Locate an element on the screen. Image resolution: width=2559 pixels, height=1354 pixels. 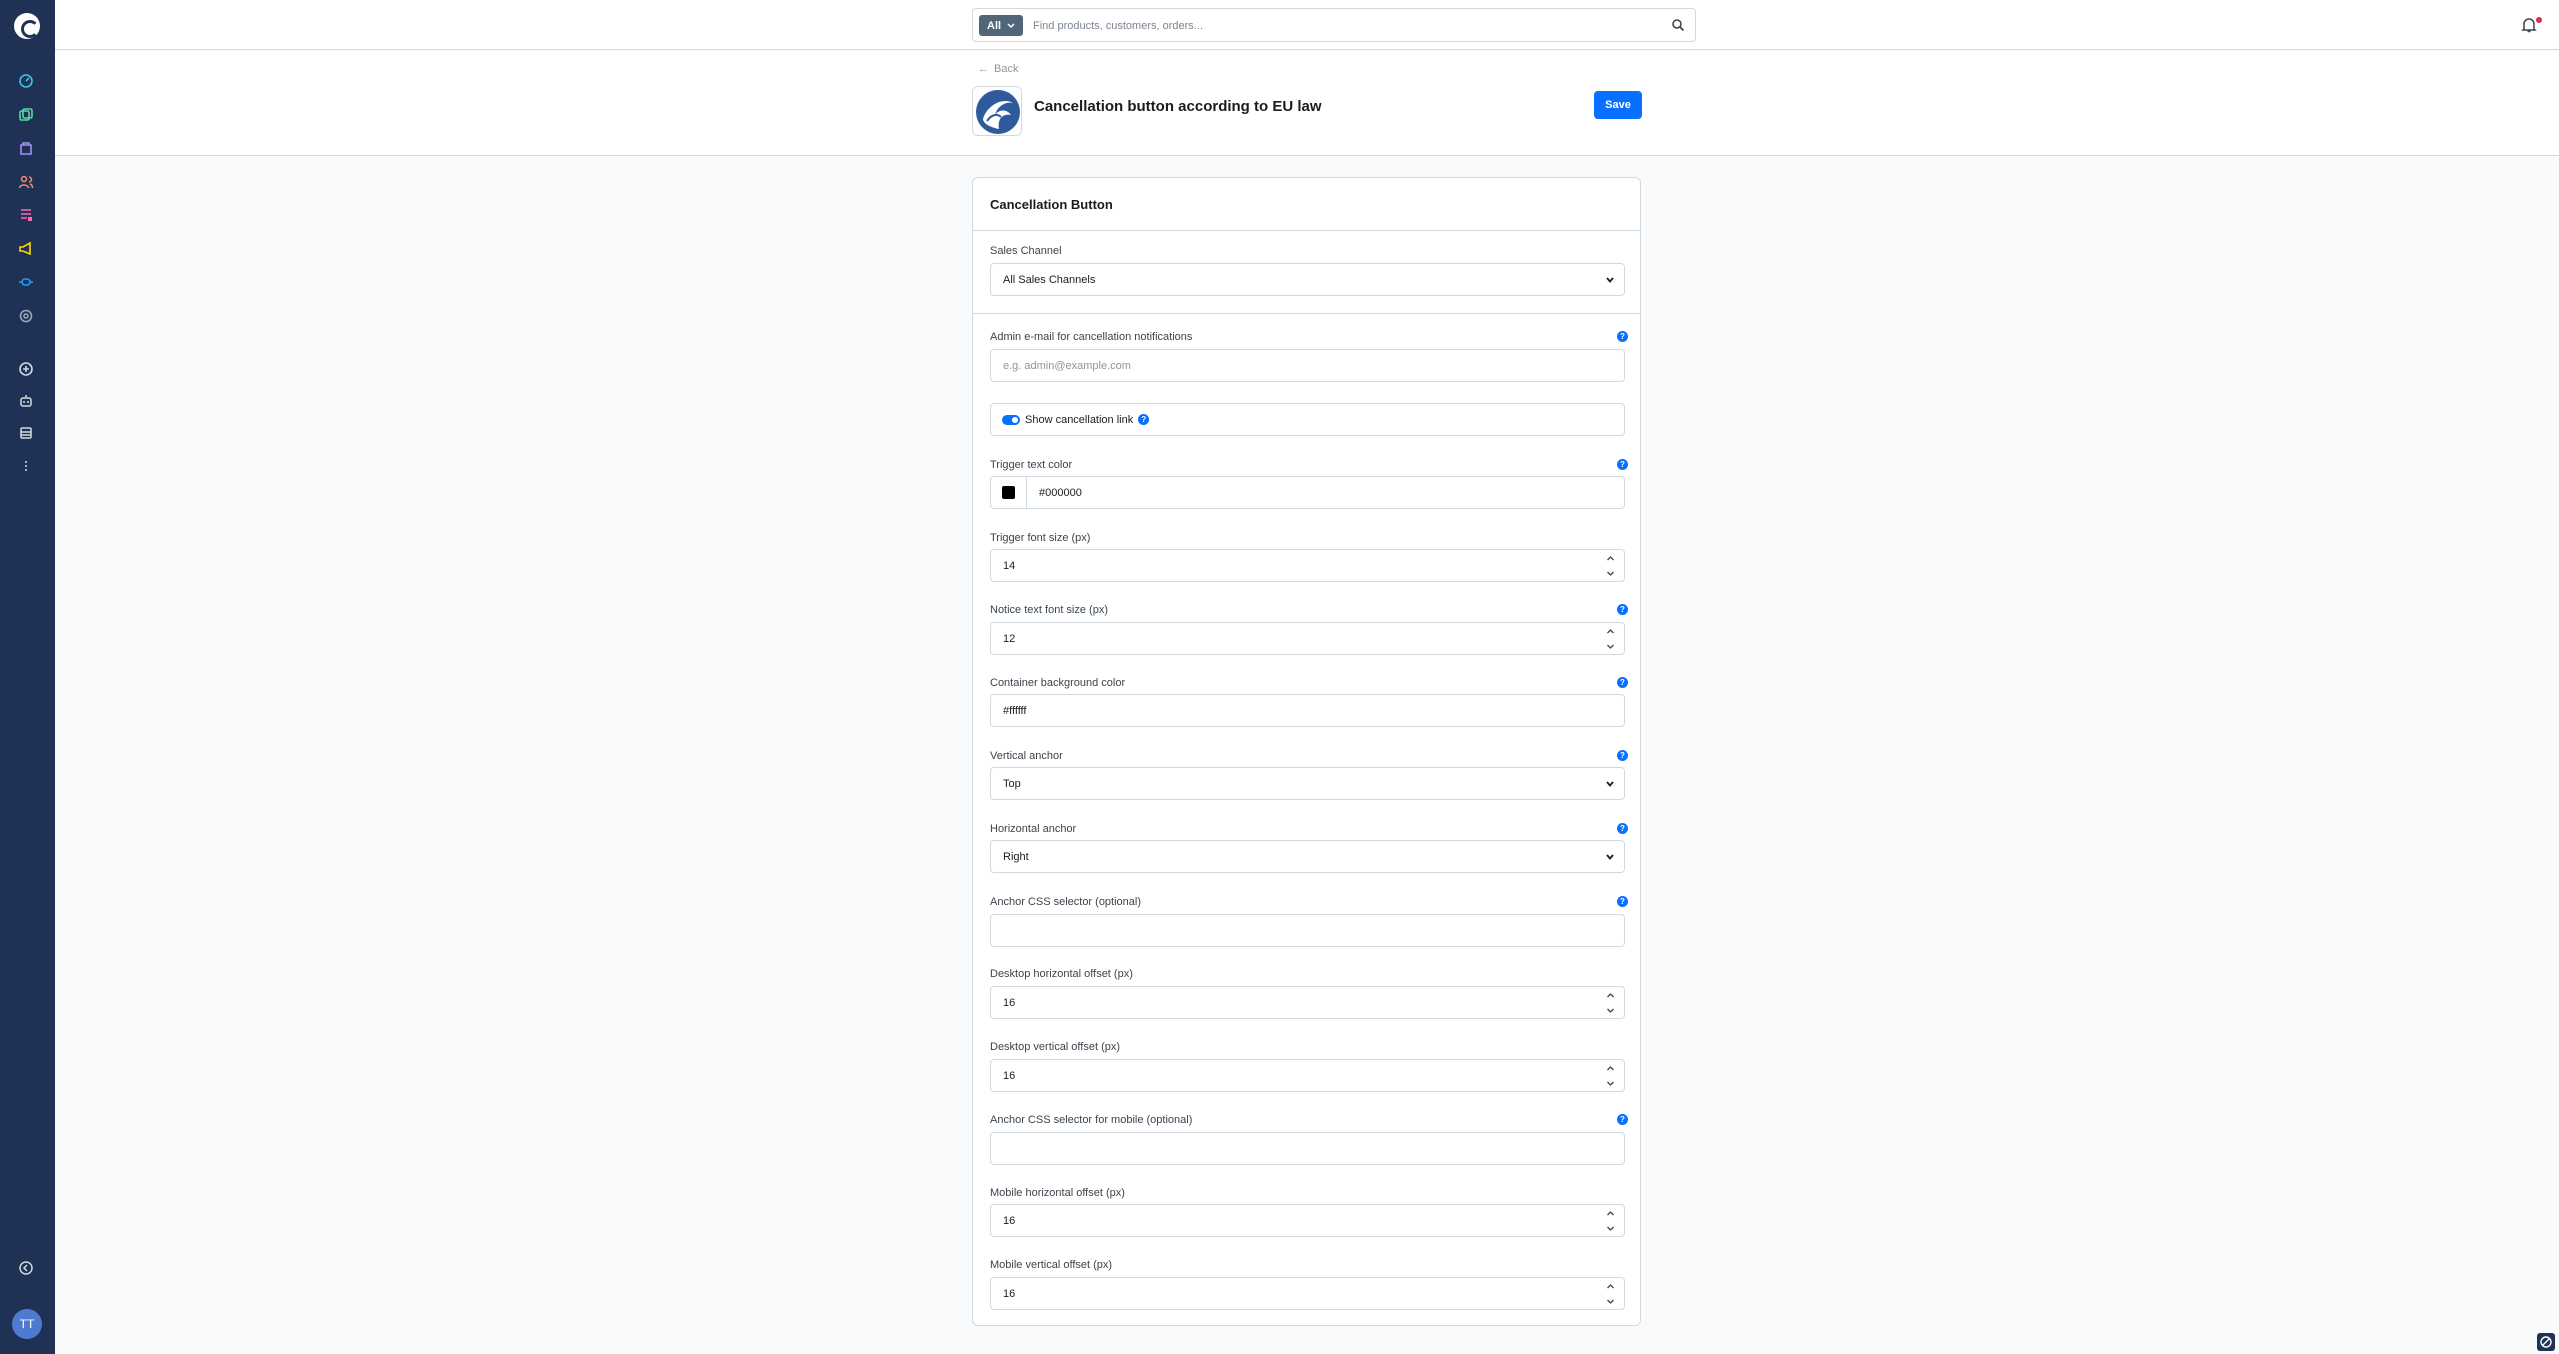
top-bar: All is located at coordinates (1307, 25).